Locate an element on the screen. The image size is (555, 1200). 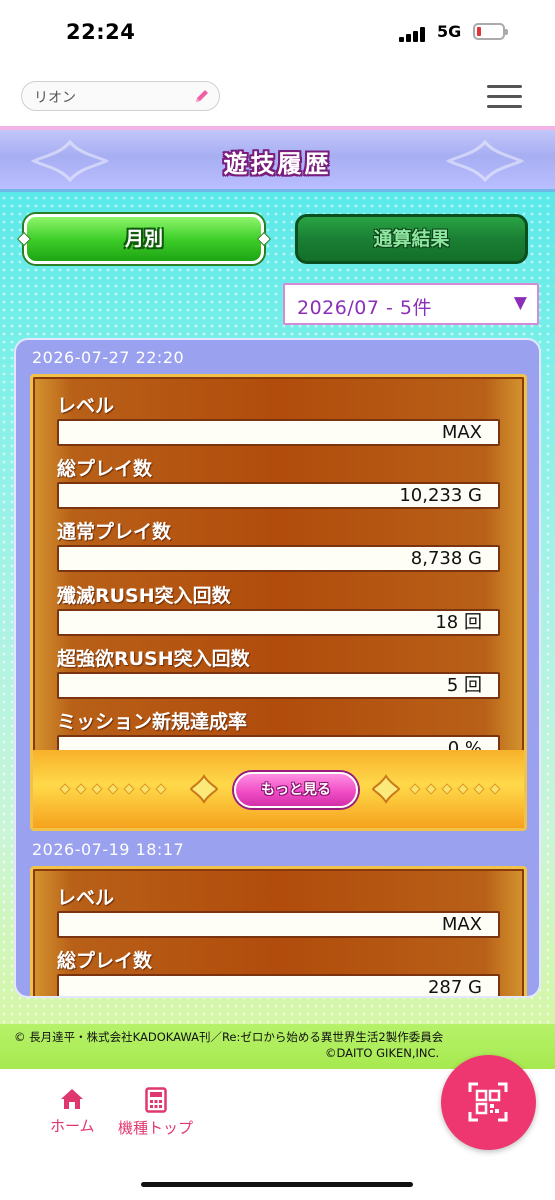
nav-machine-top-label: 機種トップ is located at coordinates (156, 1128).